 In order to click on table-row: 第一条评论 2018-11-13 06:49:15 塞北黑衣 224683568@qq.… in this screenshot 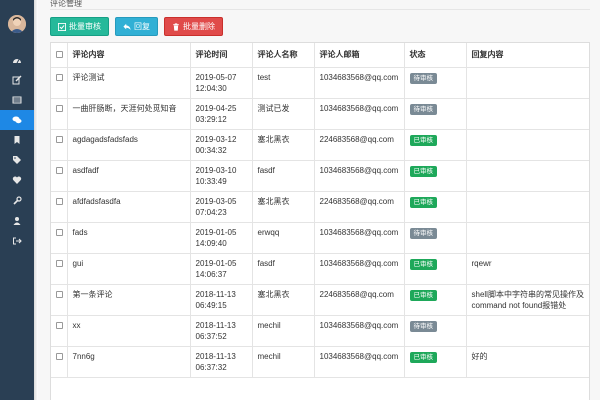, I will do `click(320, 300)`.